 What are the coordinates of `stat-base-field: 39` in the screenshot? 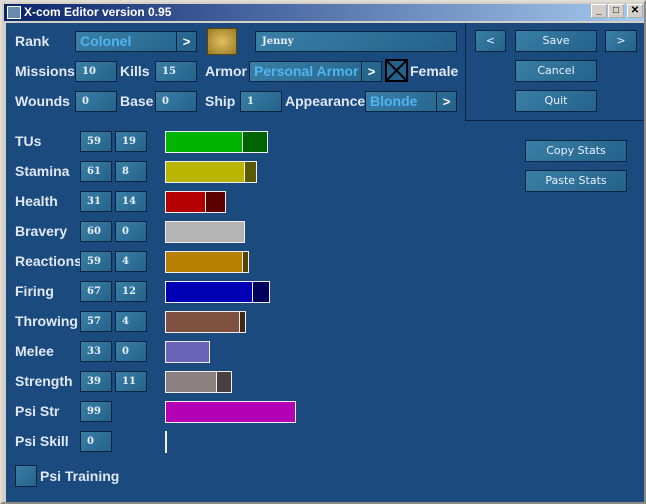 It's located at (96, 381).